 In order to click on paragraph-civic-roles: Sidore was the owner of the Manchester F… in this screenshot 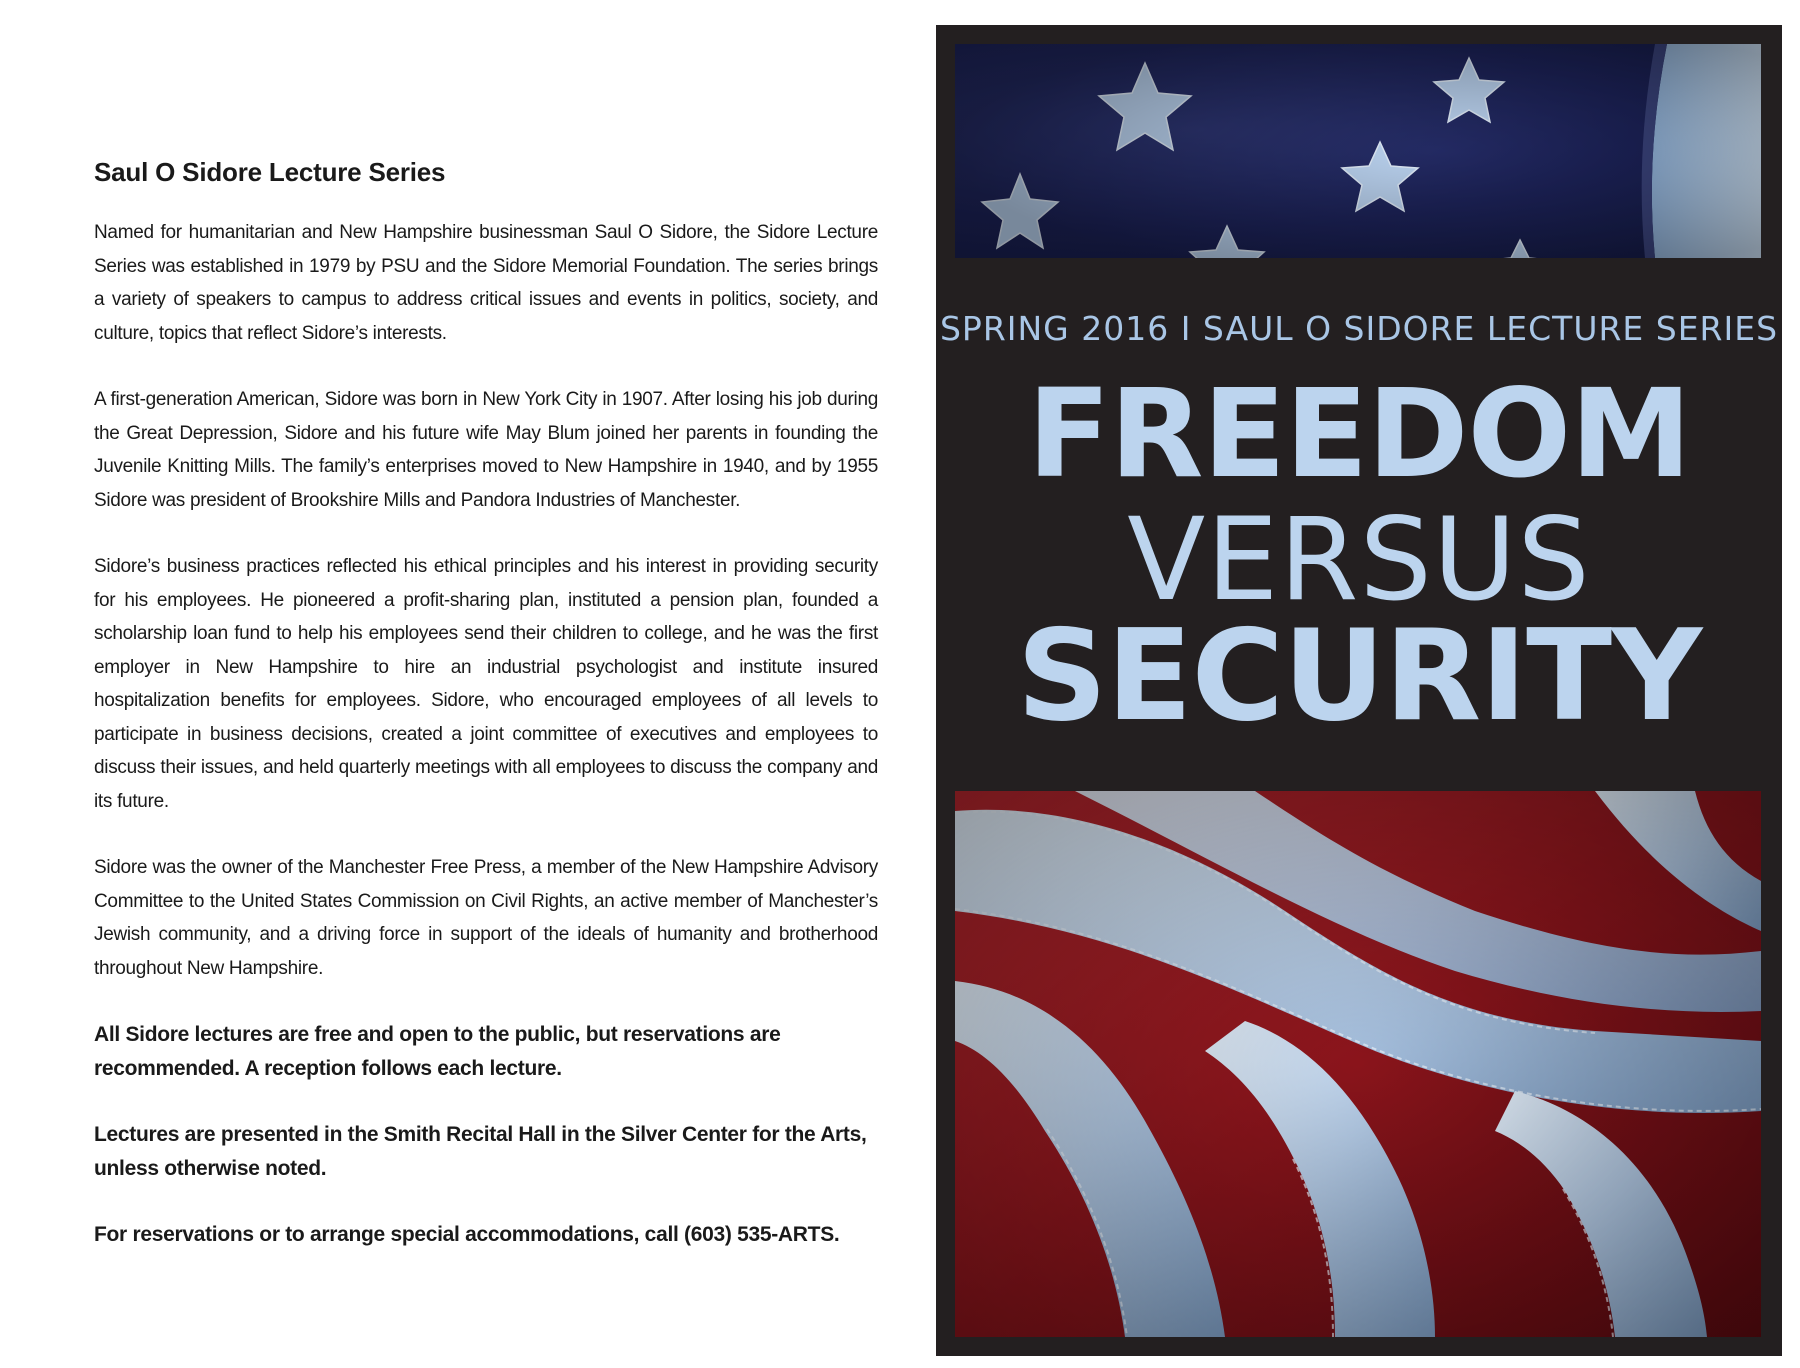, I will do `click(486, 918)`.